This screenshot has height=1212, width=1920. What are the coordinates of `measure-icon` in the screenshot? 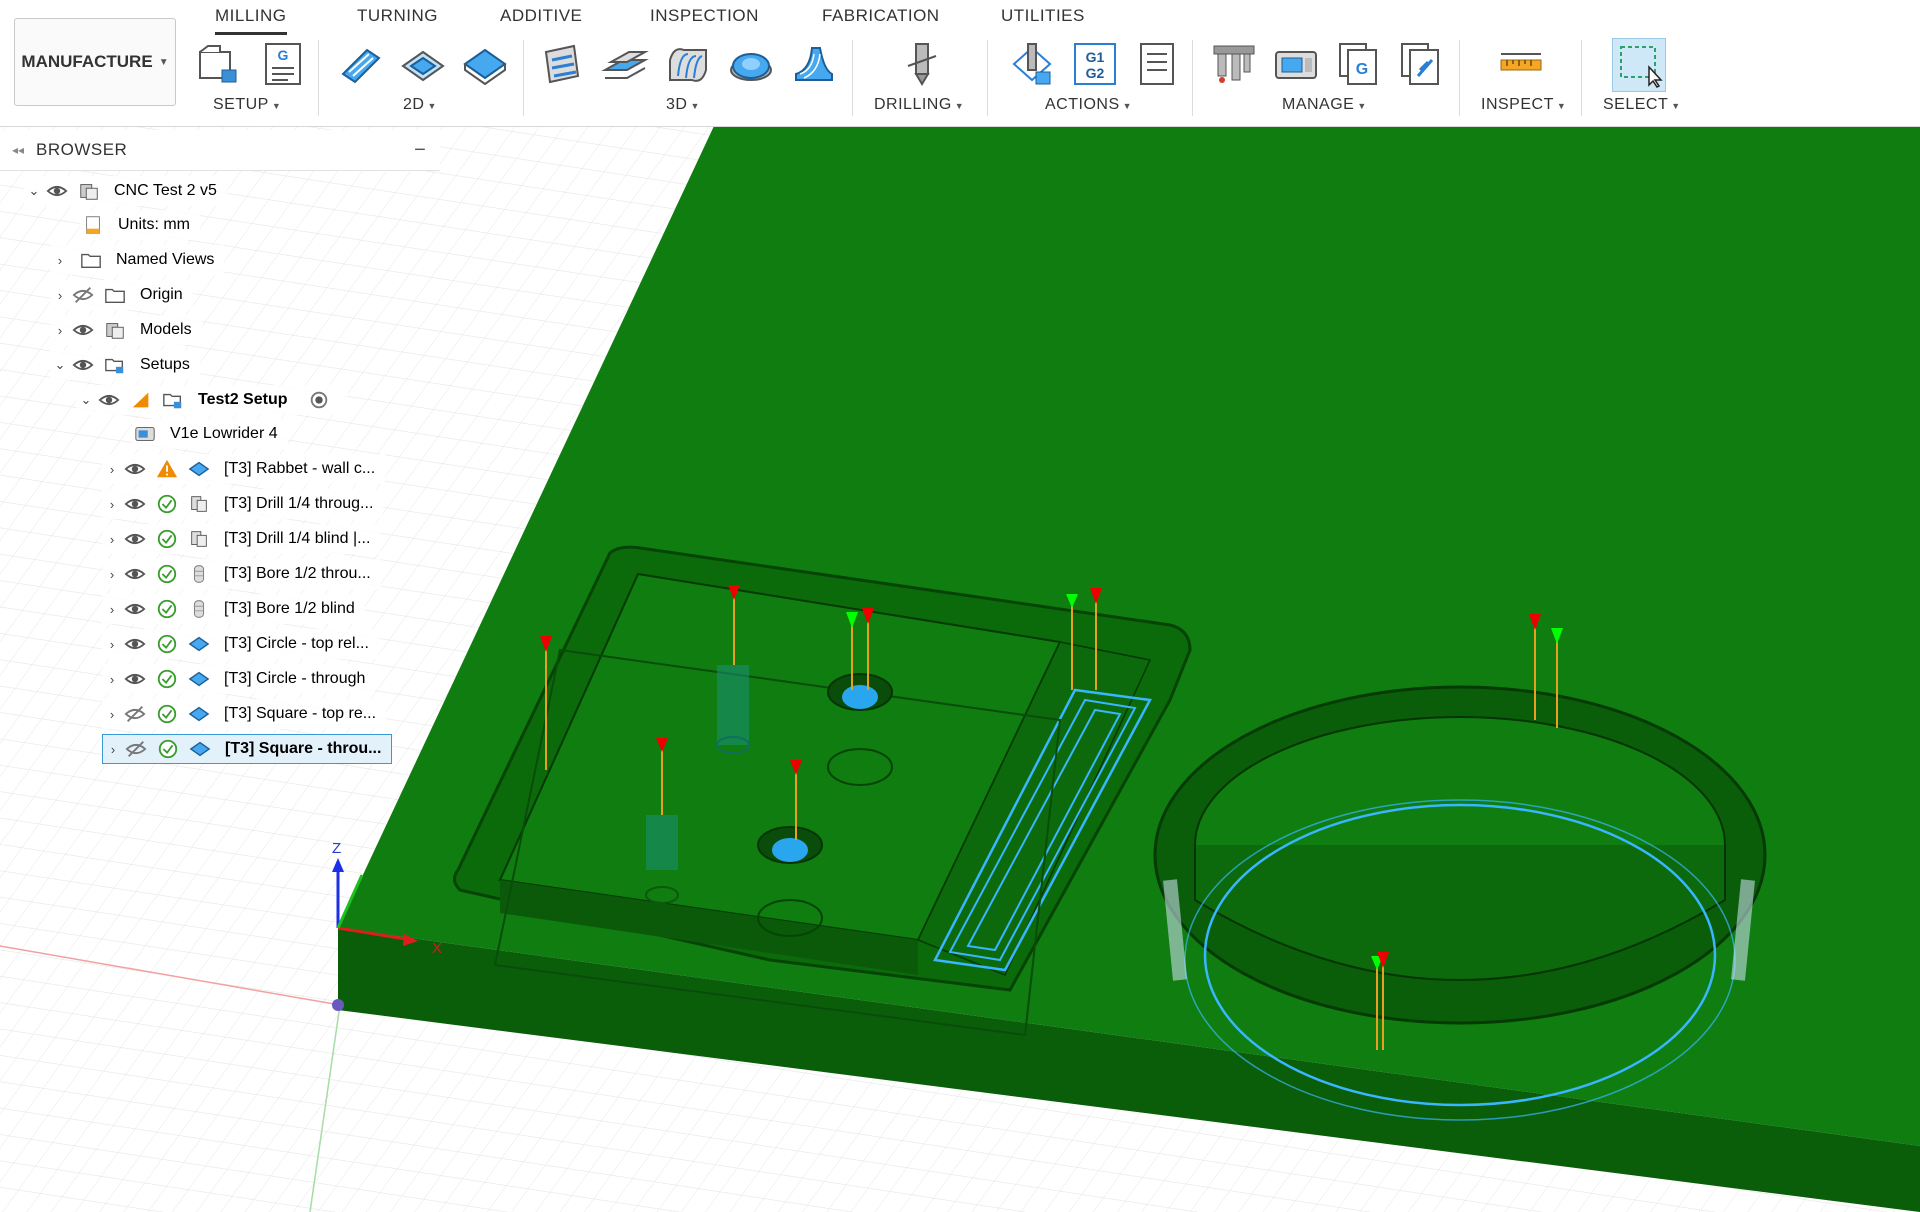 It's located at (1521, 64).